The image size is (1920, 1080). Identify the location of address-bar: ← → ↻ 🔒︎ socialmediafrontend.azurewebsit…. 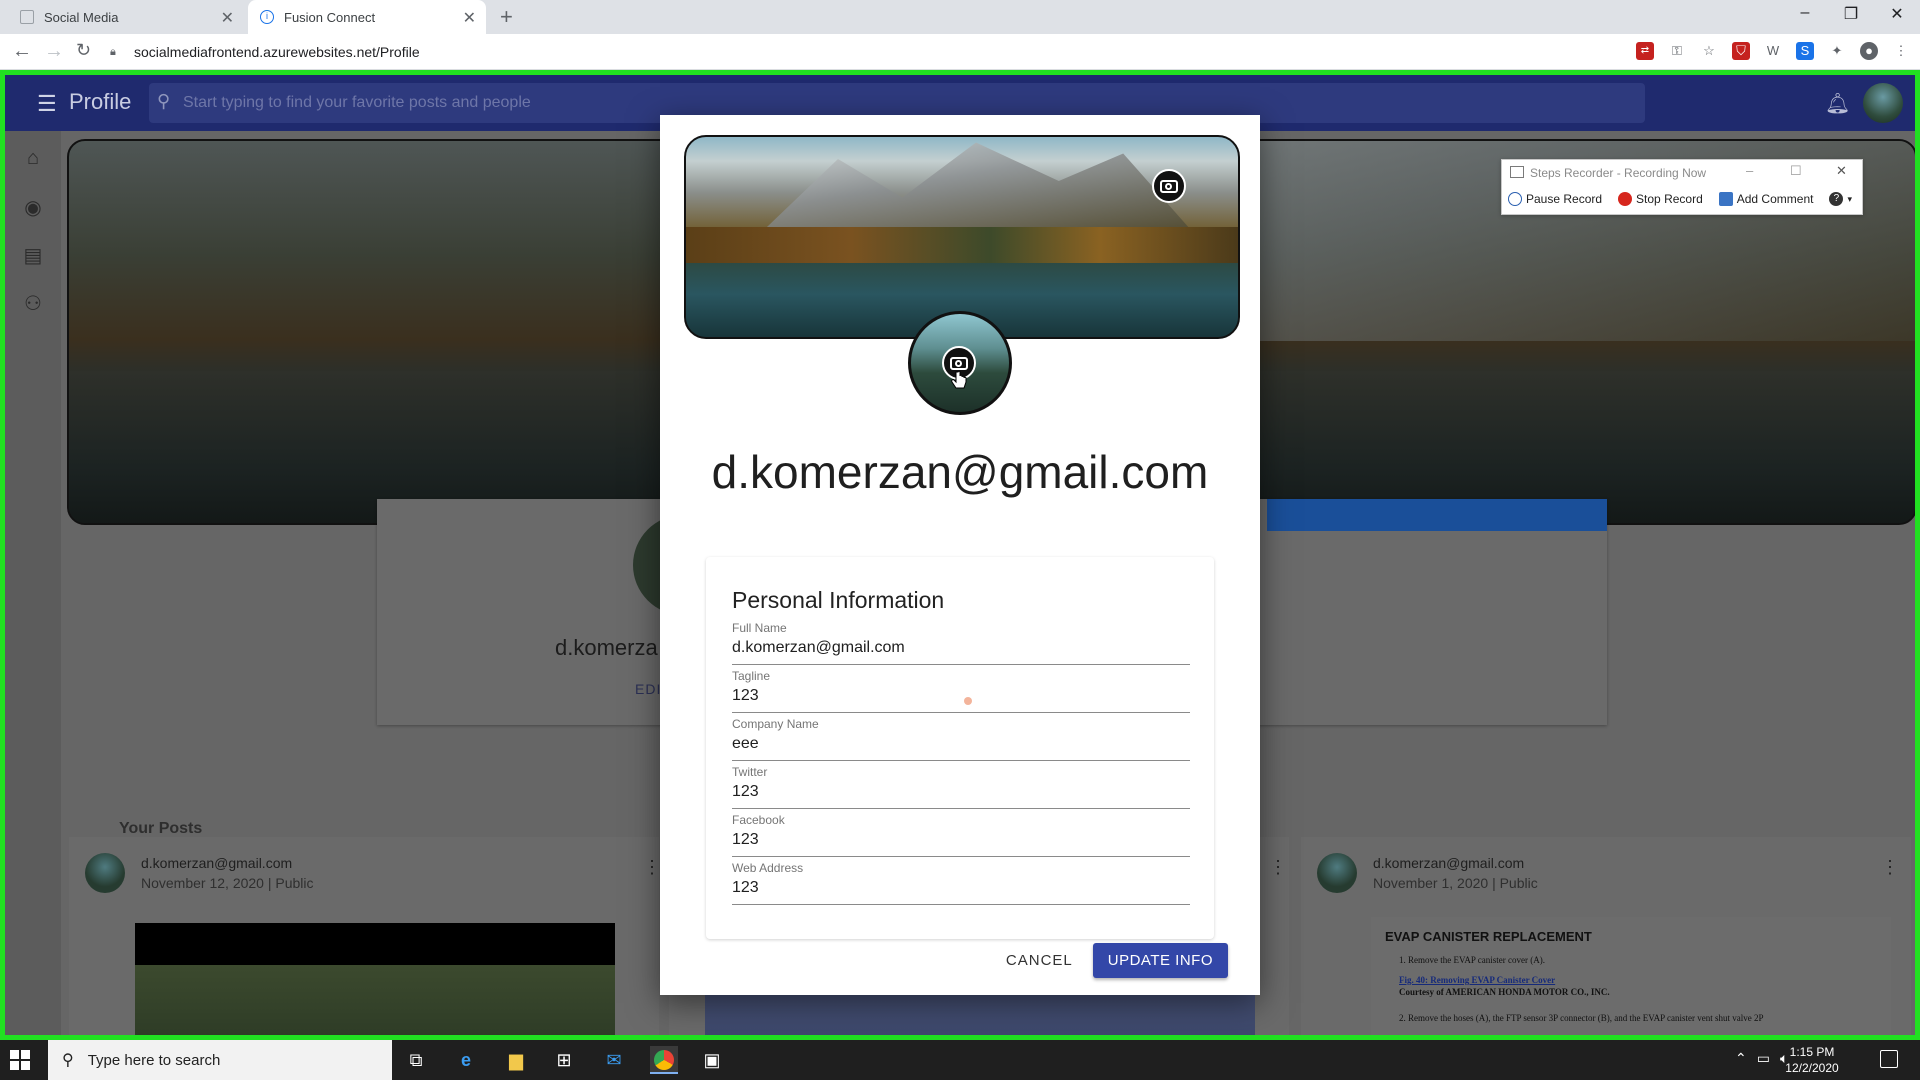
(960, 52).